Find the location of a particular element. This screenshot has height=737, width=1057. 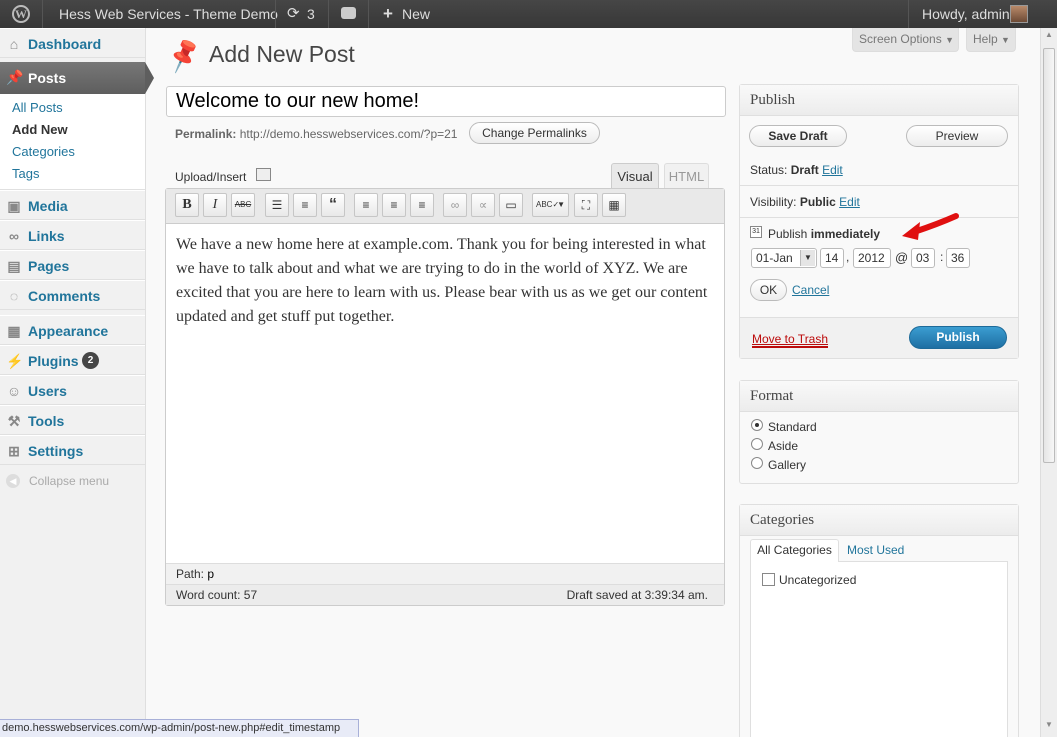

month-select: 01-Jan ▼ is located at coordinates (784, 258).